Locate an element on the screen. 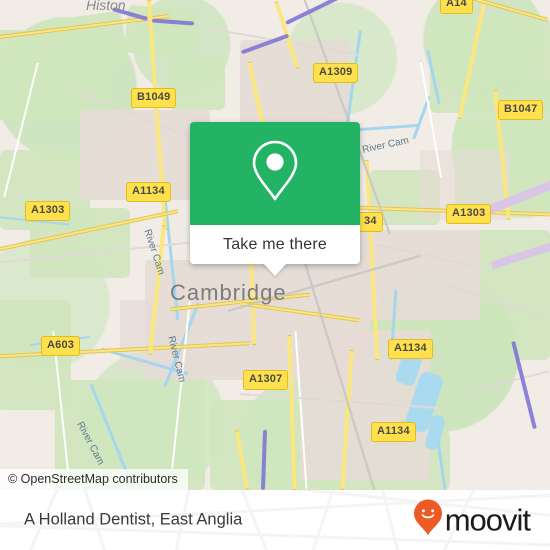 The width and height of the screenshot is (550, 550). take-me-there-label: Take me there is located at coordinates (275, 244).